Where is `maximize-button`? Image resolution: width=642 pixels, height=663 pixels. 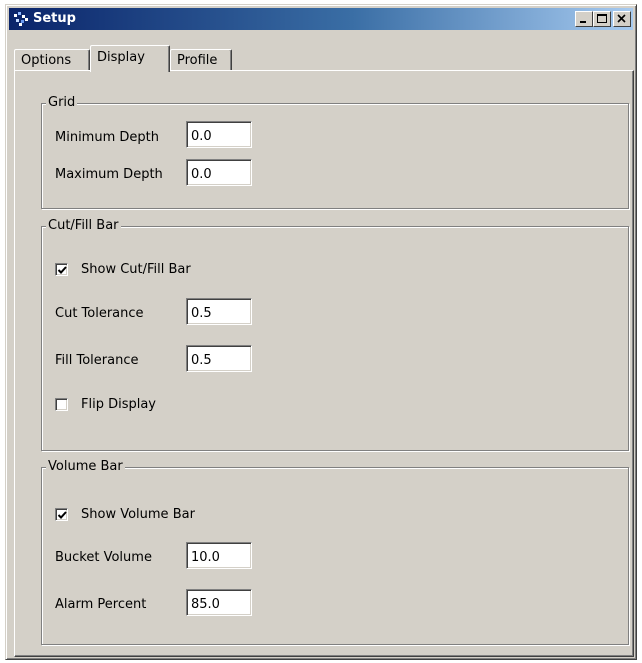
maximize-button is located at coordinates (602, 19).